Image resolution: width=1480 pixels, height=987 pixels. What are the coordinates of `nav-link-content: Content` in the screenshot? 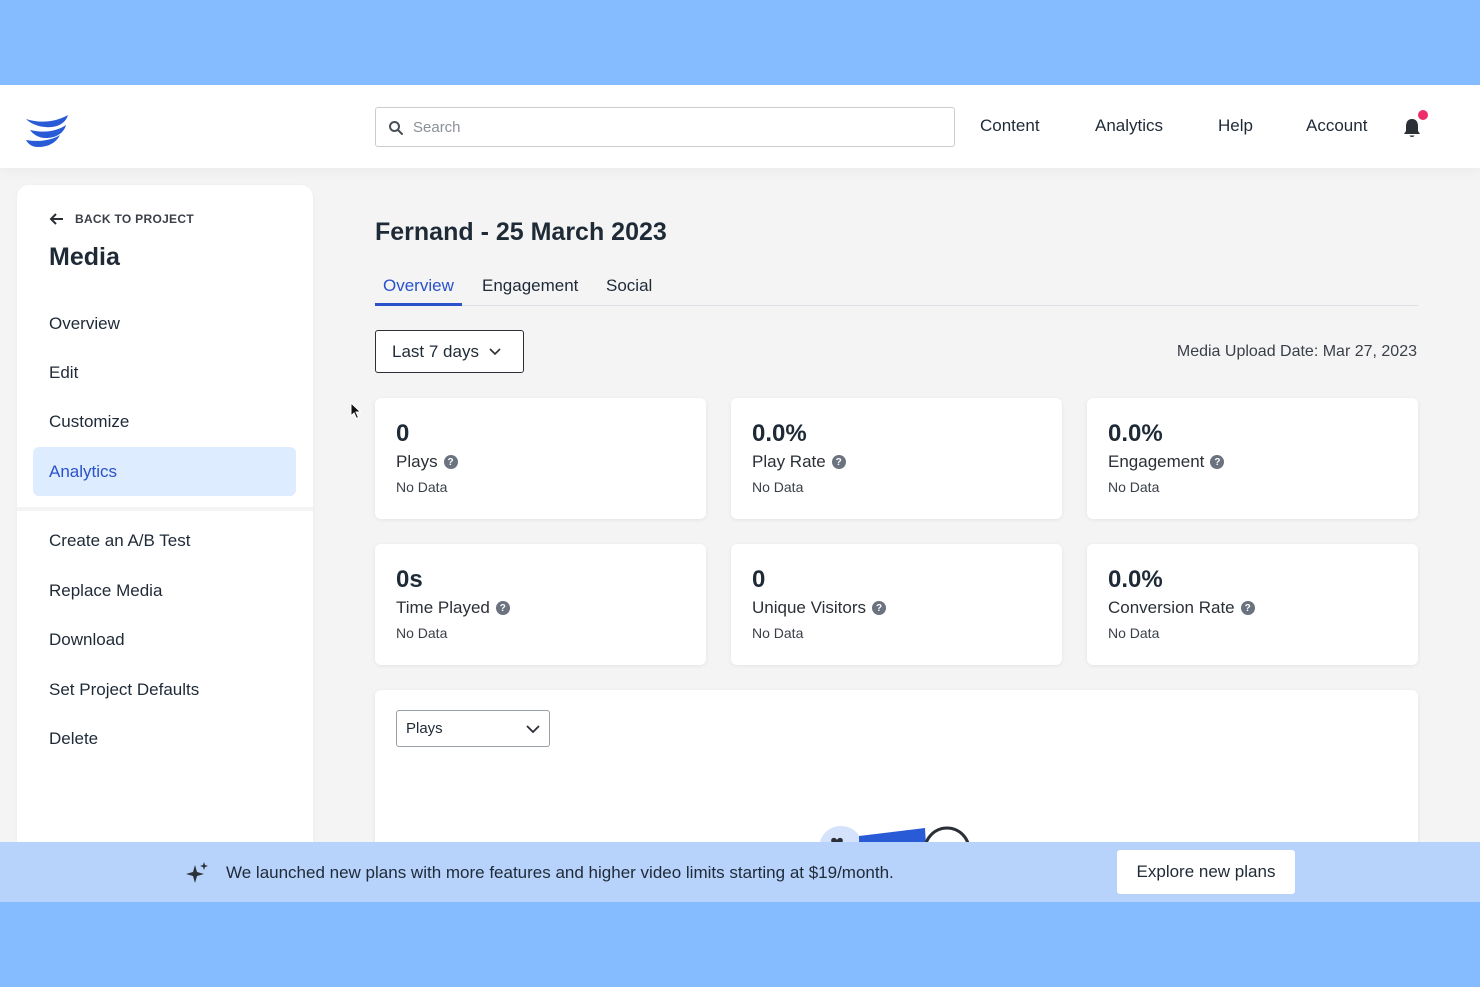 It's located at (1010, 126).